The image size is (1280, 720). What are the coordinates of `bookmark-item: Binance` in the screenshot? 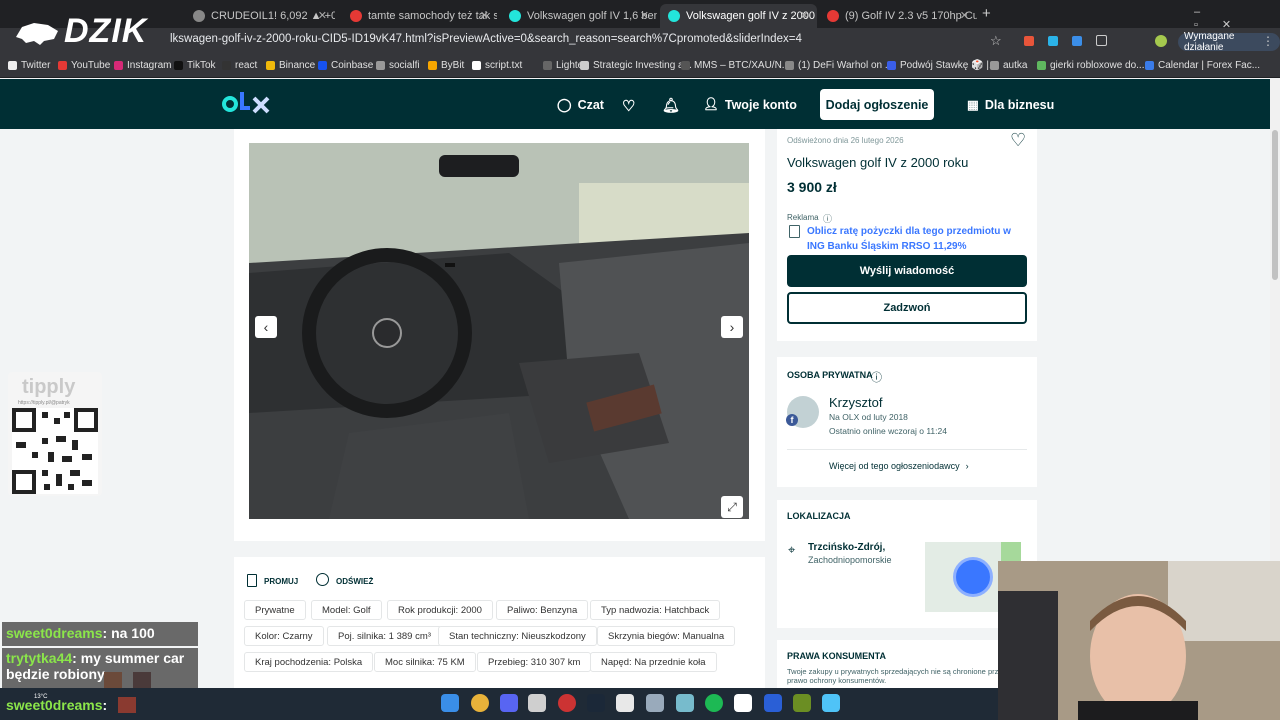 It's located at (290, 65).